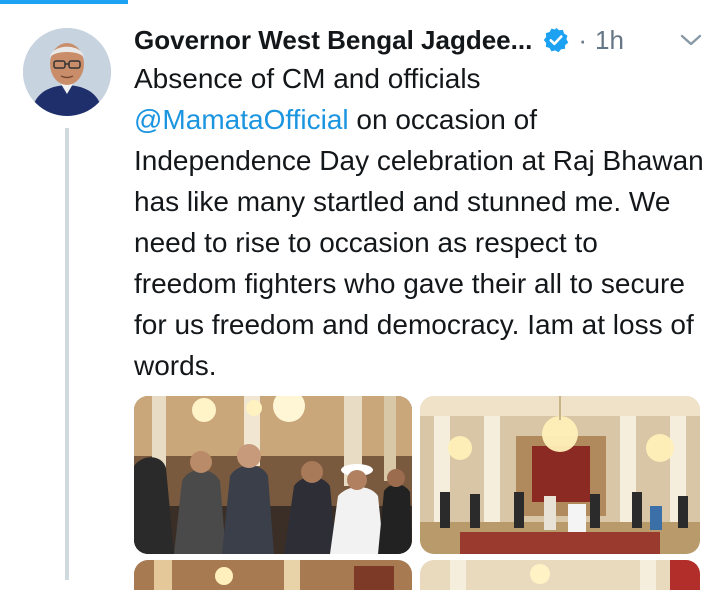 The height and width of the screenshot is (590, 720). What do you see at coordinates (307, 78) in the screenshot?
I see `tweet-text-part-1: Absence of CM and officials` at bounding box center [307, 78].